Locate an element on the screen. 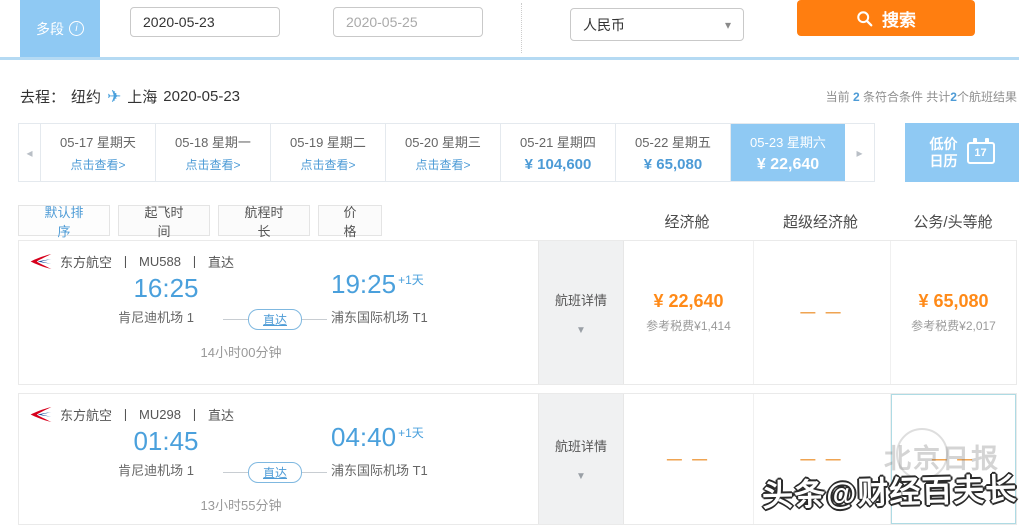 This screenshot has height=531, width=1019. date-tab-05-20: 05-20 星期三 点击查看> is located at coordinates (442, 152).